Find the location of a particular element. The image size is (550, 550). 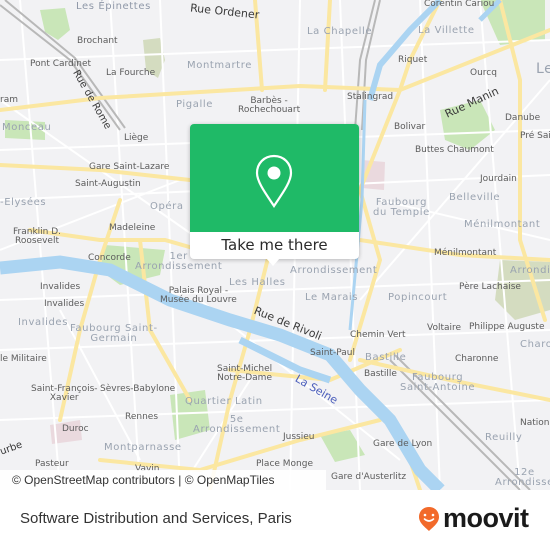

map-label-sevres-babylone: Sèvres-Babylone is located at coordinates (138, 389).